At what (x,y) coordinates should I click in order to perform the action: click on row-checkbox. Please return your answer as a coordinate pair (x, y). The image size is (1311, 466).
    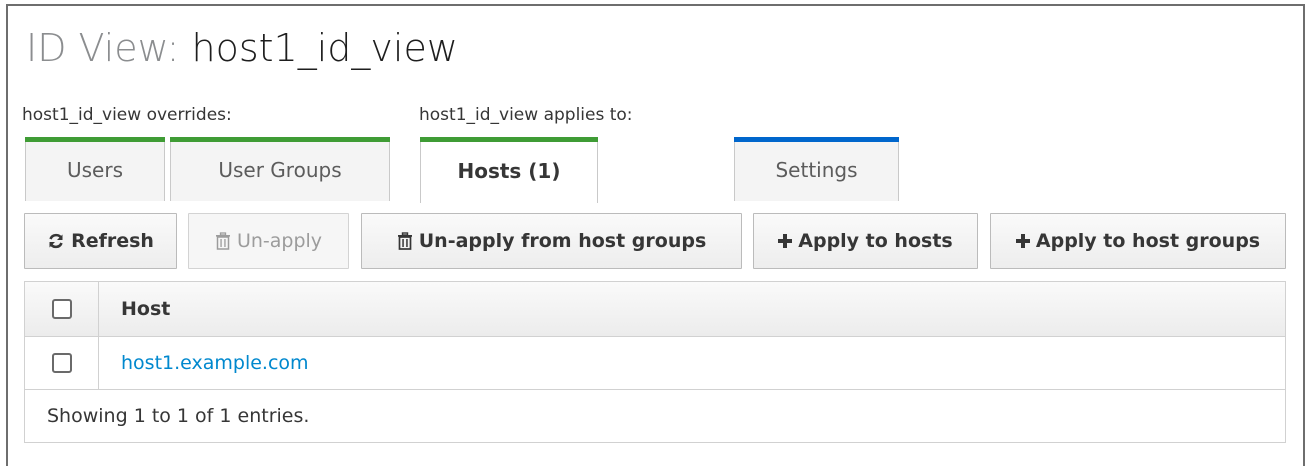
    Looking at the image, I should click on (61, 363).